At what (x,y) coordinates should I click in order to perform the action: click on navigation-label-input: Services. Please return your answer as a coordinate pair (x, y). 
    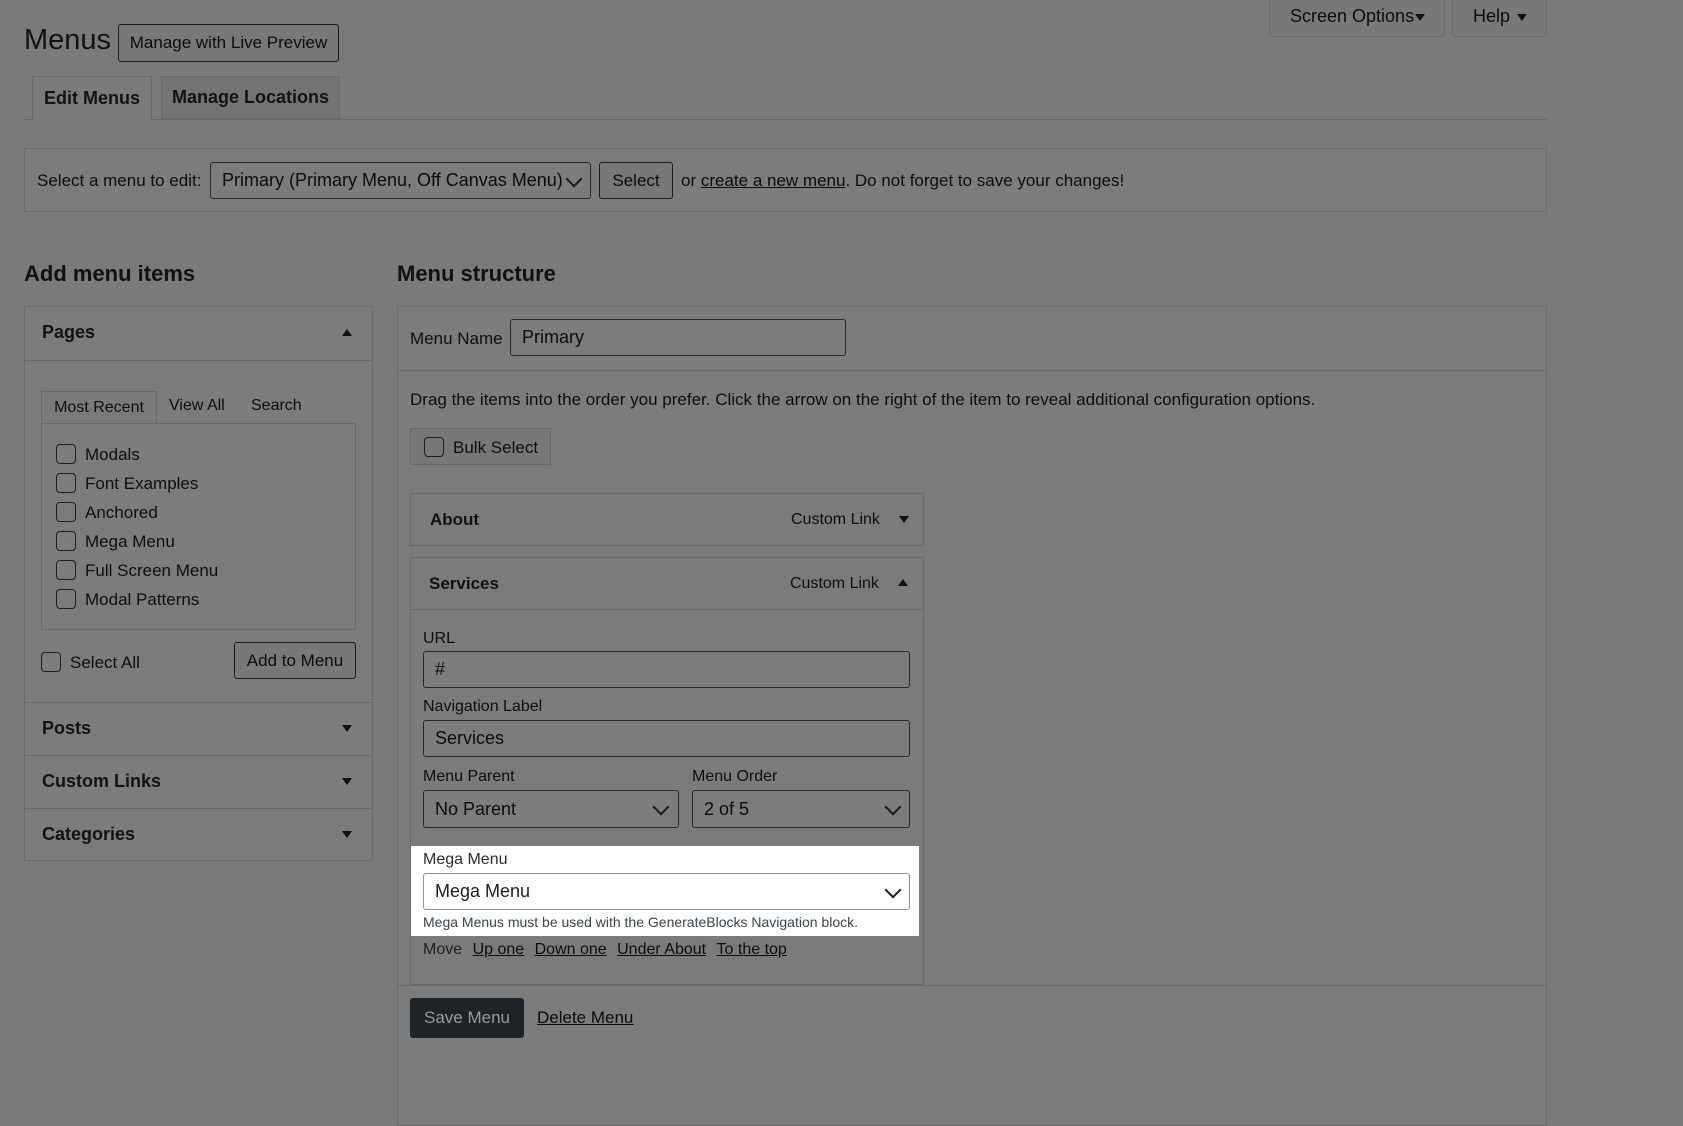
    Looking at the image, I should click on (666, 738).